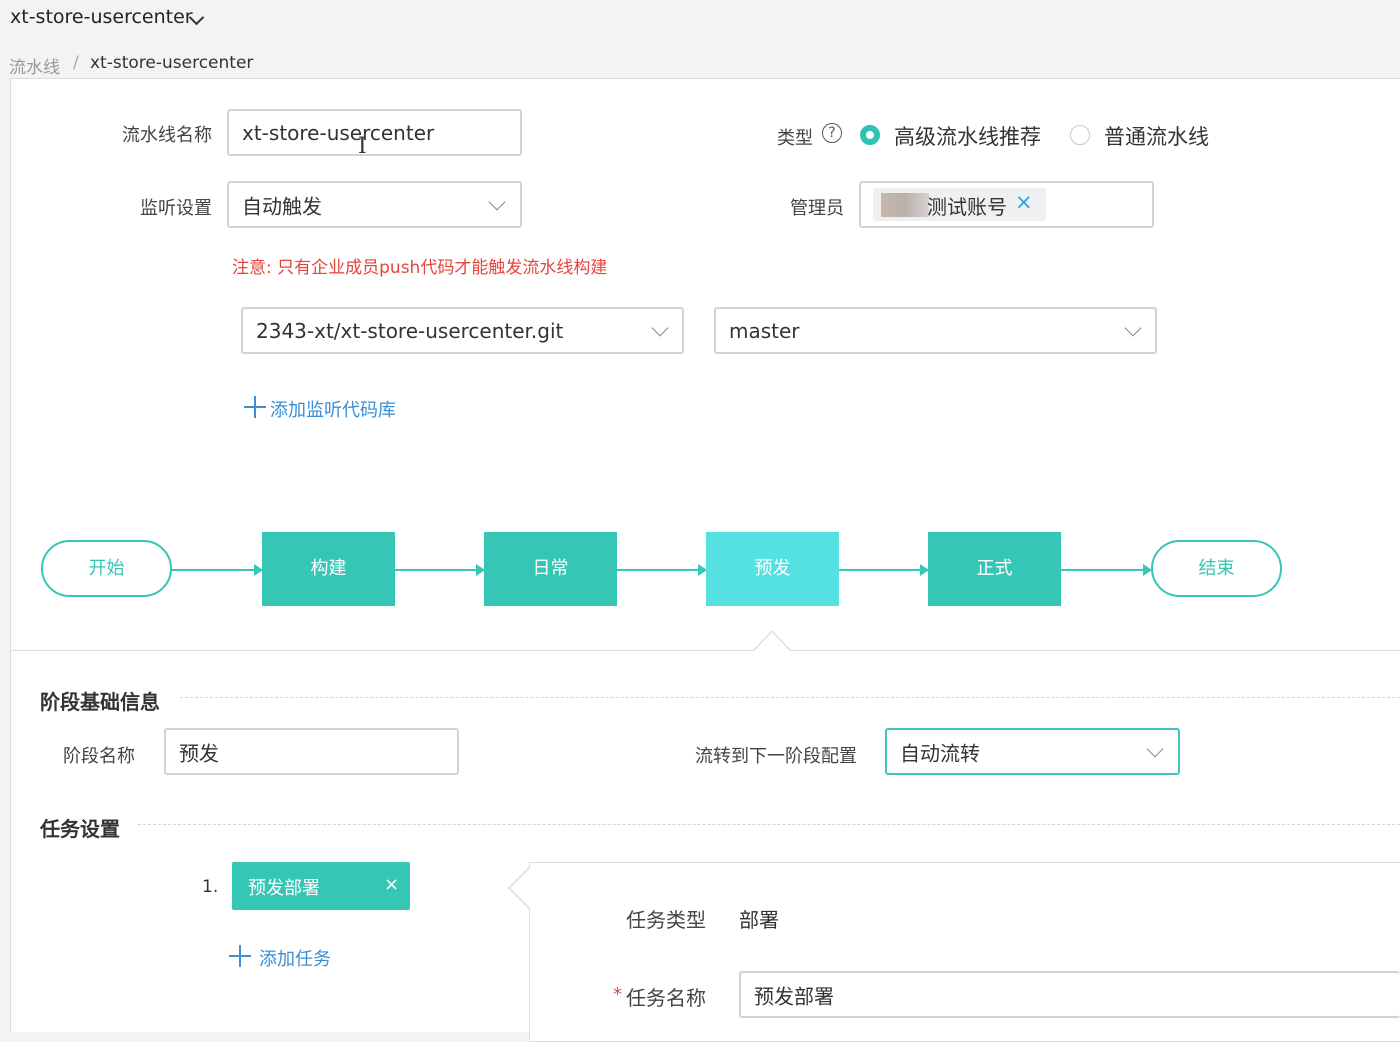 This screenshot has width=1400, height=1042. I want to click on avatar, so click(905, 205).